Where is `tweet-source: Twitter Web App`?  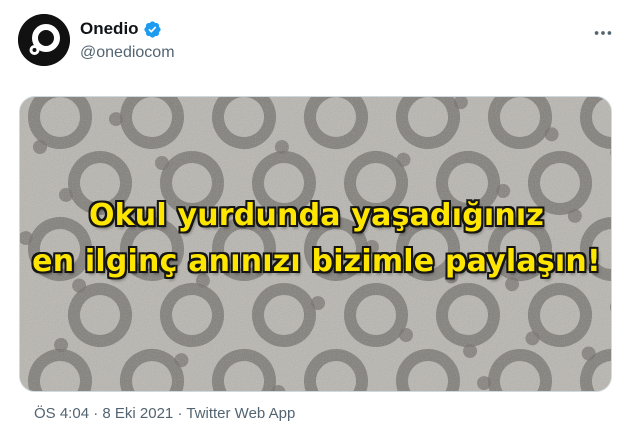
tweet-source: Twitter Web App is located at coordinates (240, 413).